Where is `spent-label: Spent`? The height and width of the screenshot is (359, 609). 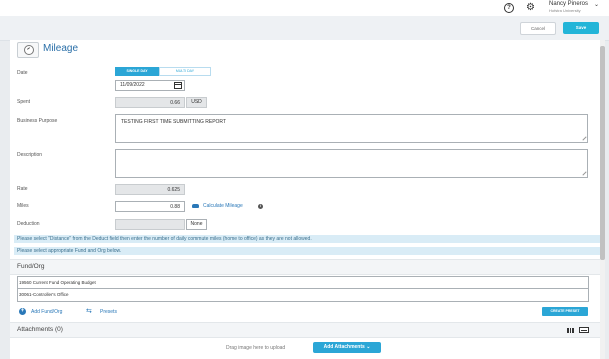 spent-label: Spent is located at coordinates (24, 102).